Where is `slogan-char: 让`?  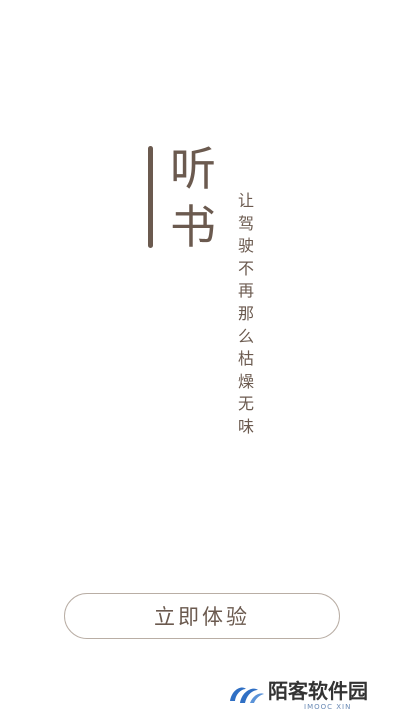
slogan-char: 让 is located at coordinates (245, 200).